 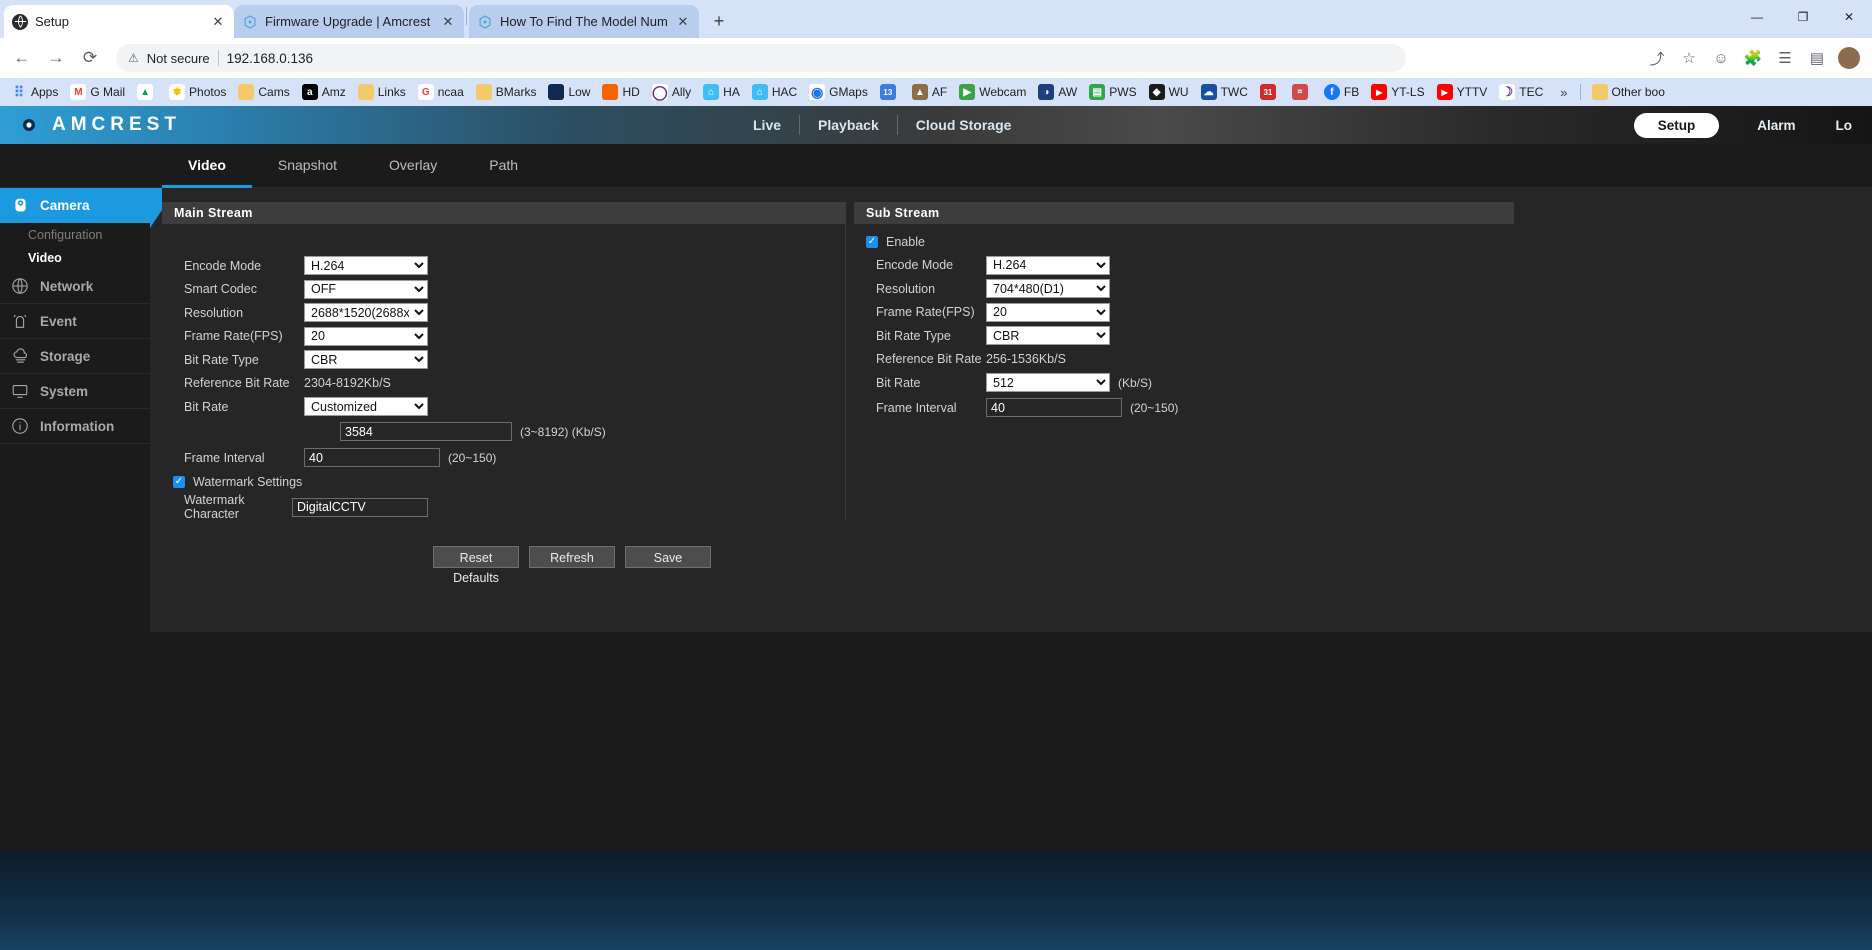 What do you see at coordinates (75, 321) in the screenshot?
I see `sidebar-item-event: Event` at bounding box center [75, 321].